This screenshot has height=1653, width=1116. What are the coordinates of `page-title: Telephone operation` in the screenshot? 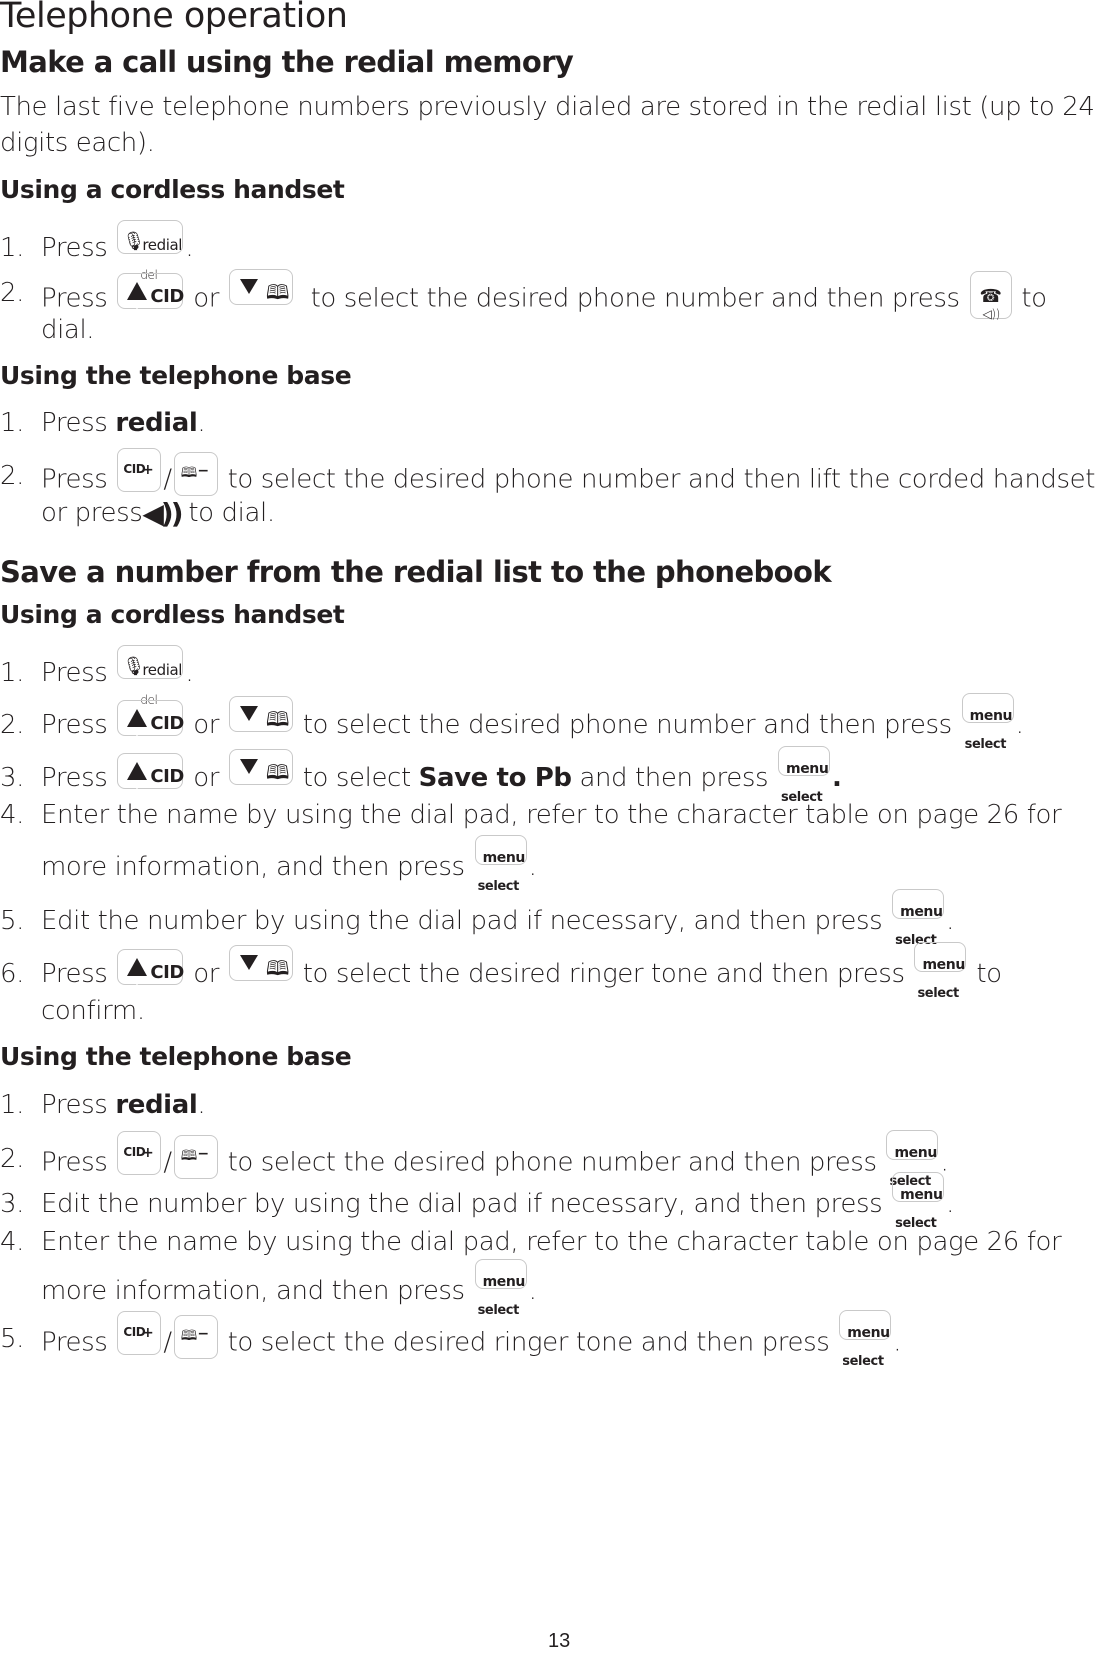 It's located at (174, 18).